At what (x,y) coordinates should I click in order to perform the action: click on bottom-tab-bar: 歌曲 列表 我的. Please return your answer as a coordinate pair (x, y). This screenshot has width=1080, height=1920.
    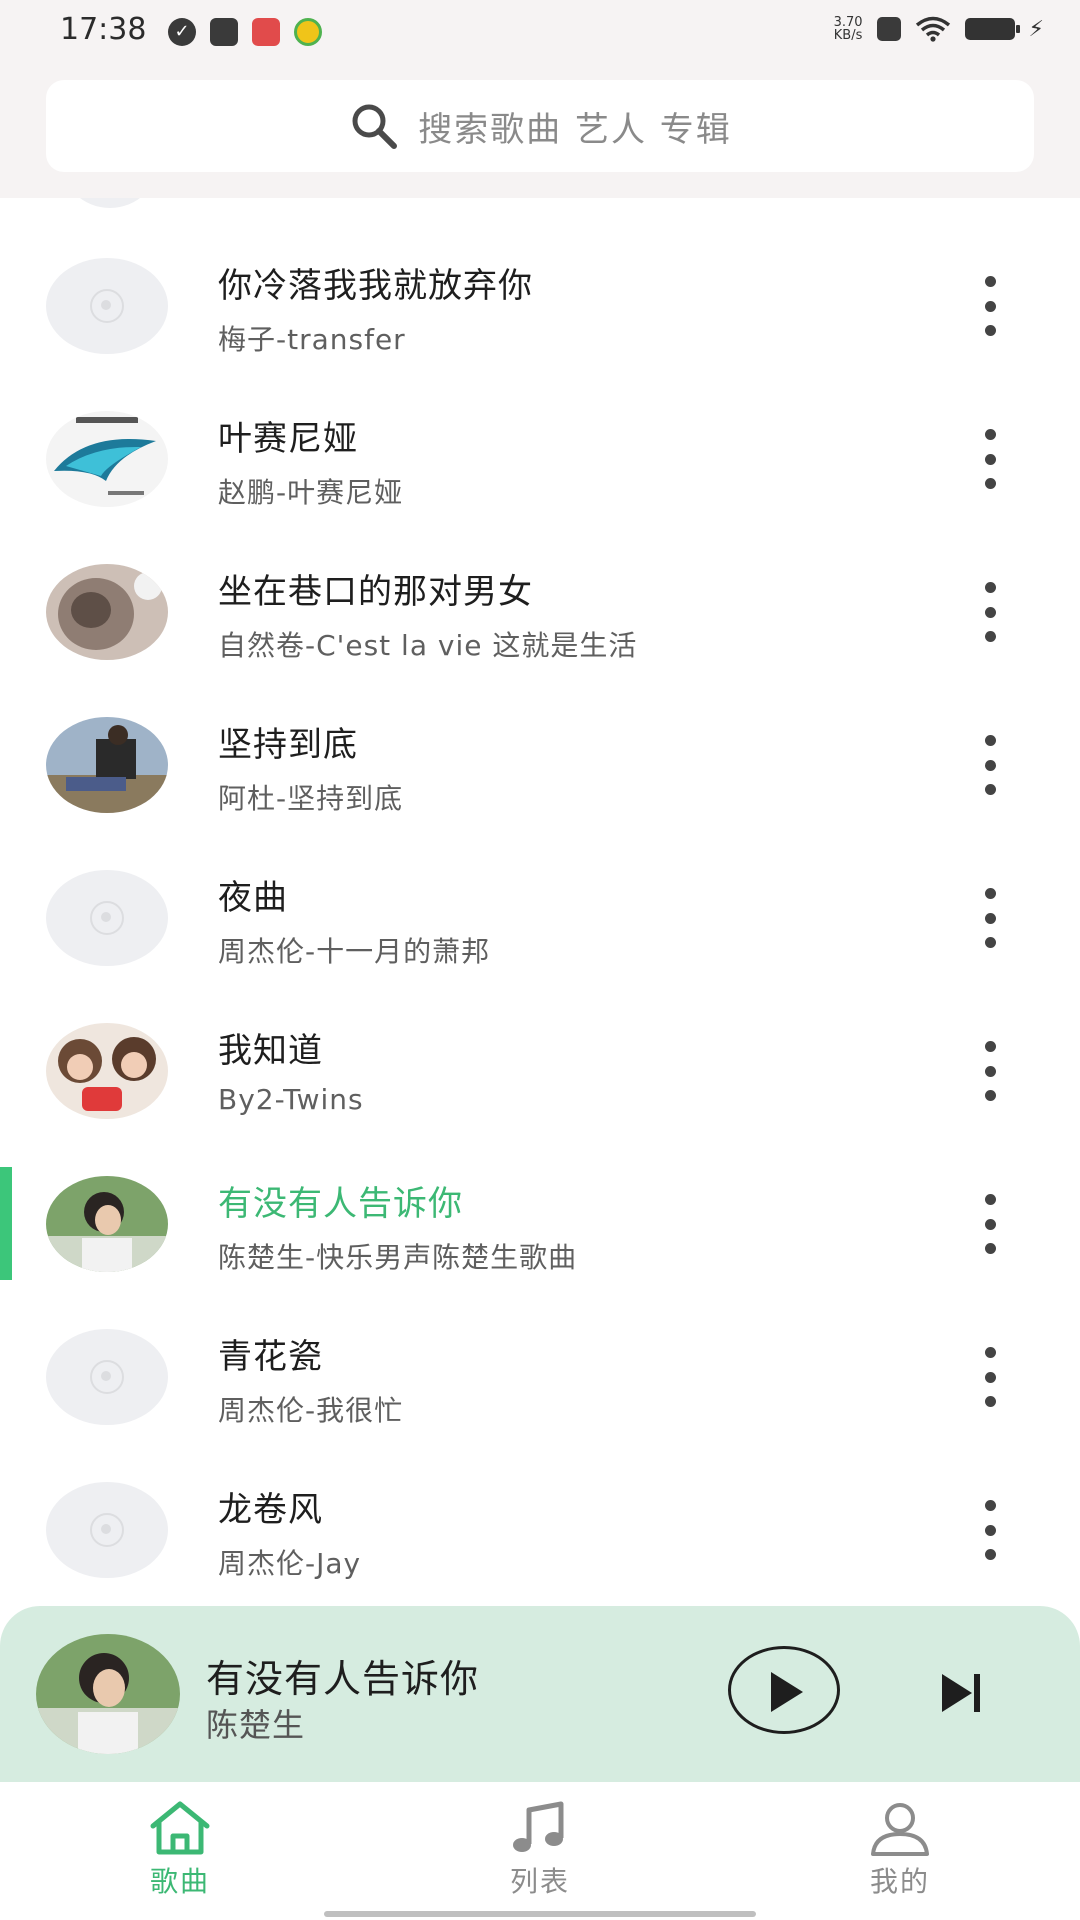
    Looking at the image, I should click on (540, 1851).